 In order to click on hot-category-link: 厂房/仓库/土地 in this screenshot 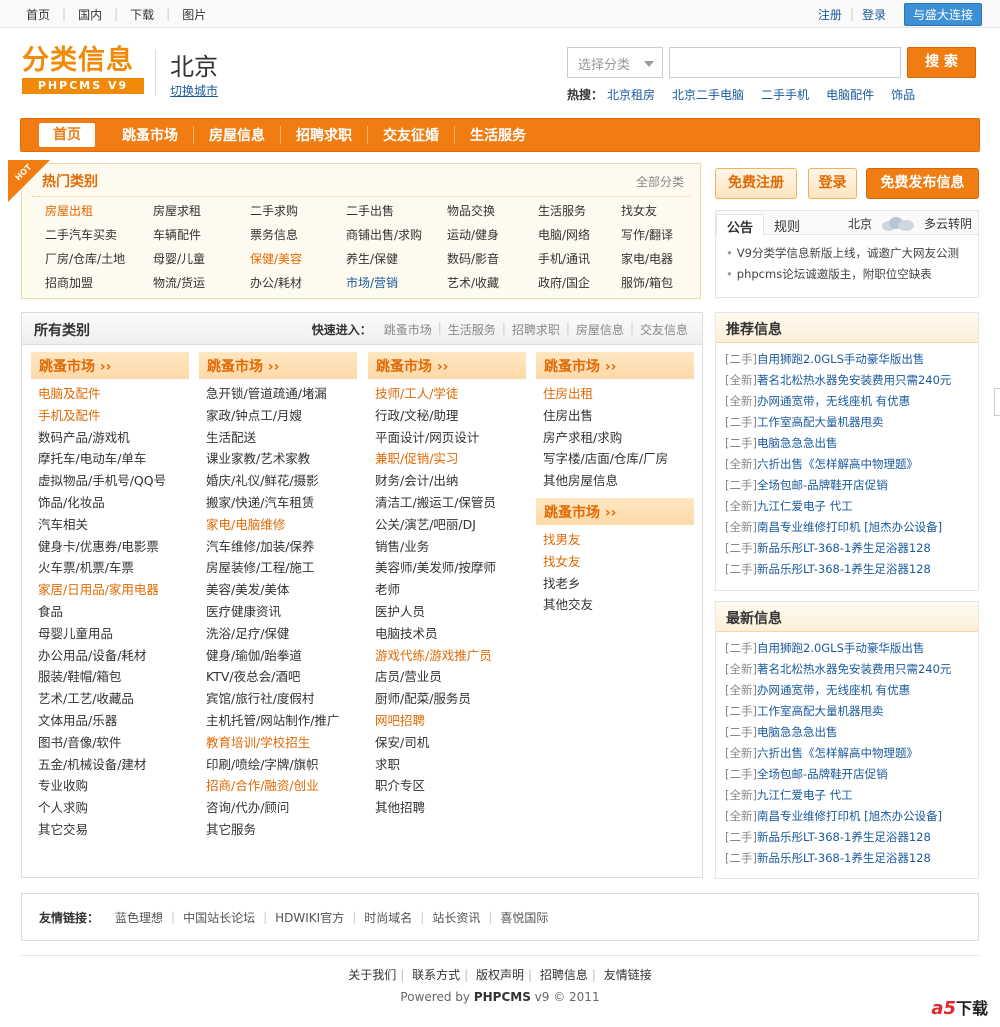, I will do `click(85, 258)`.